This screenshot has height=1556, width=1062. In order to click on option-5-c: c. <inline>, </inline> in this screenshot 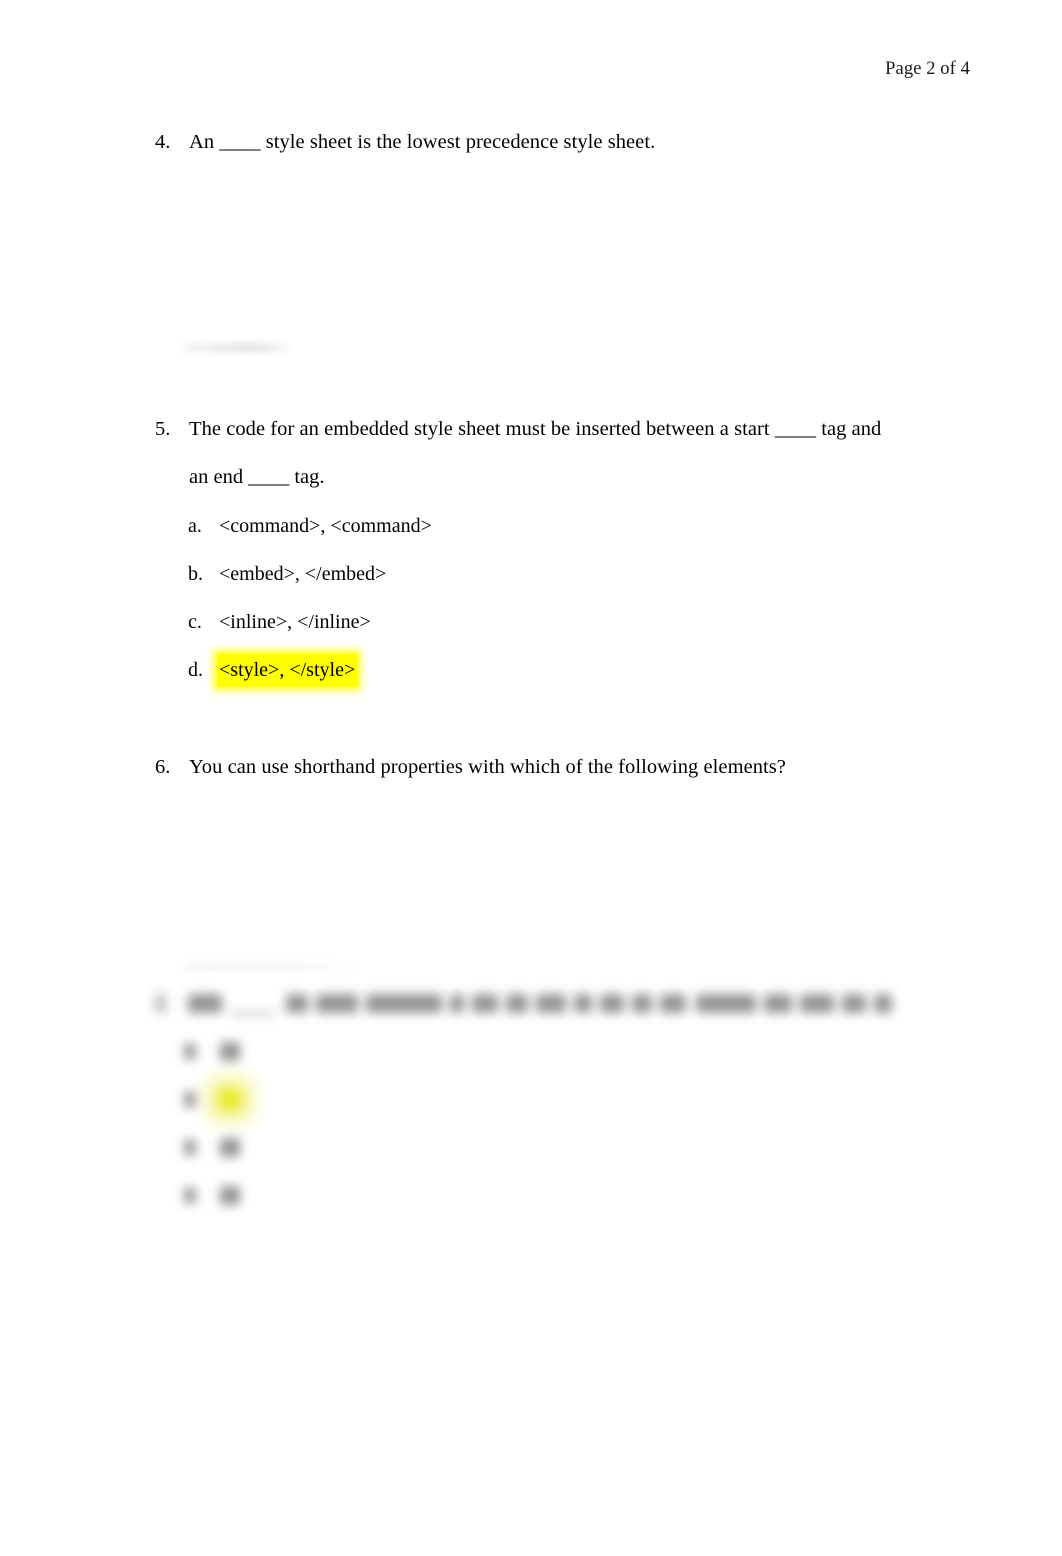, I will do `click(310, 631)`.